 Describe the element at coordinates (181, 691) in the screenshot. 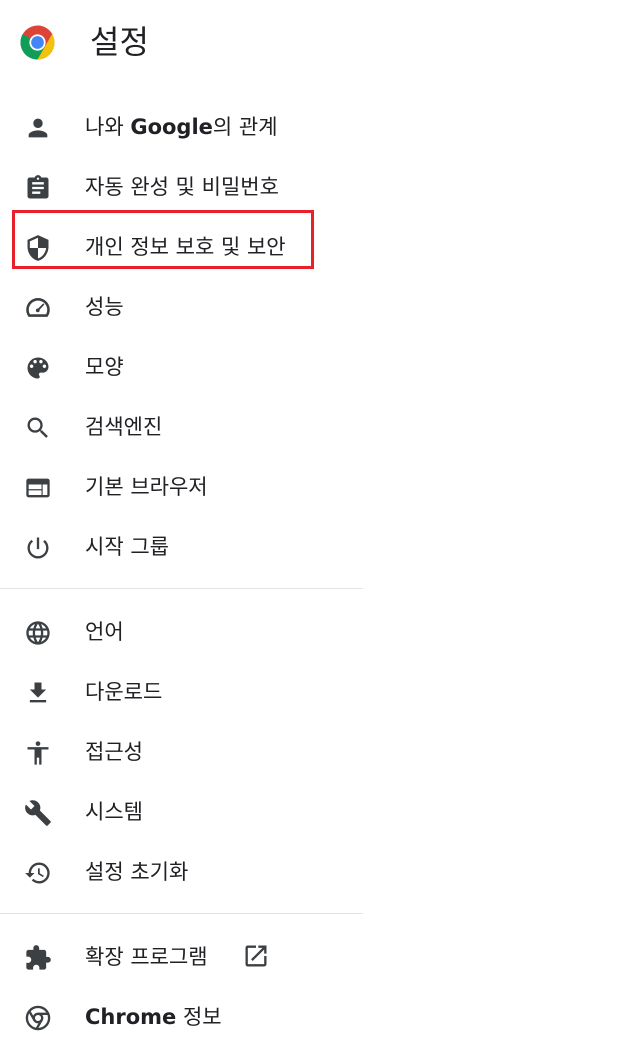

I see `menu-item-downloads: 다운로드` at that location.